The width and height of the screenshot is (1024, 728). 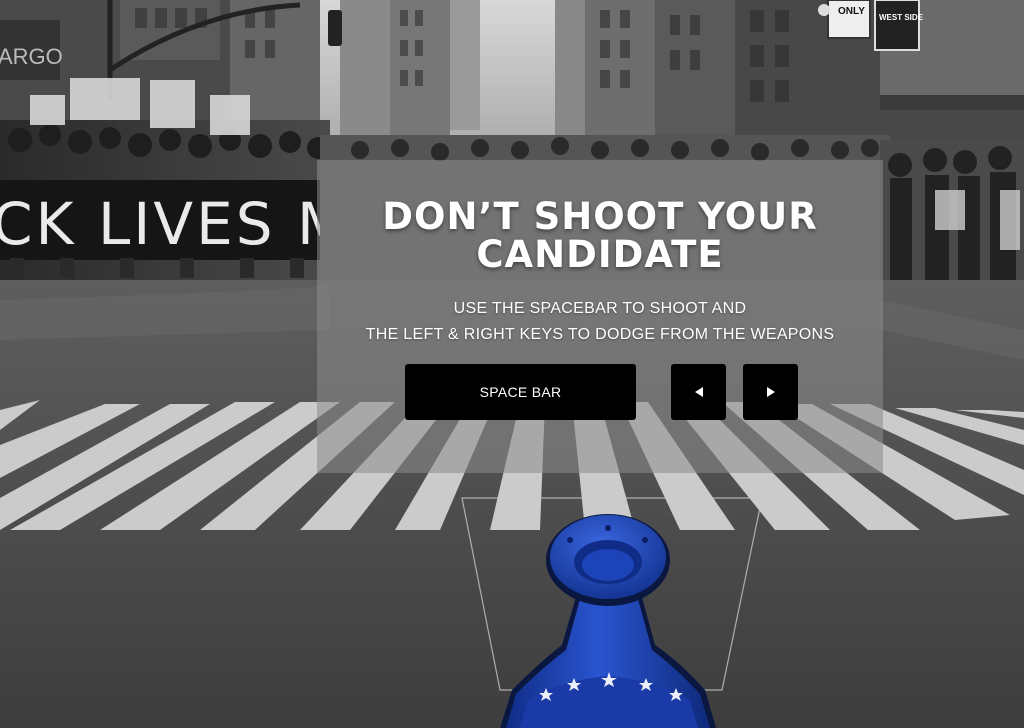 I want to click on only-sign-text: ONLY, so click(x=851, y=11).